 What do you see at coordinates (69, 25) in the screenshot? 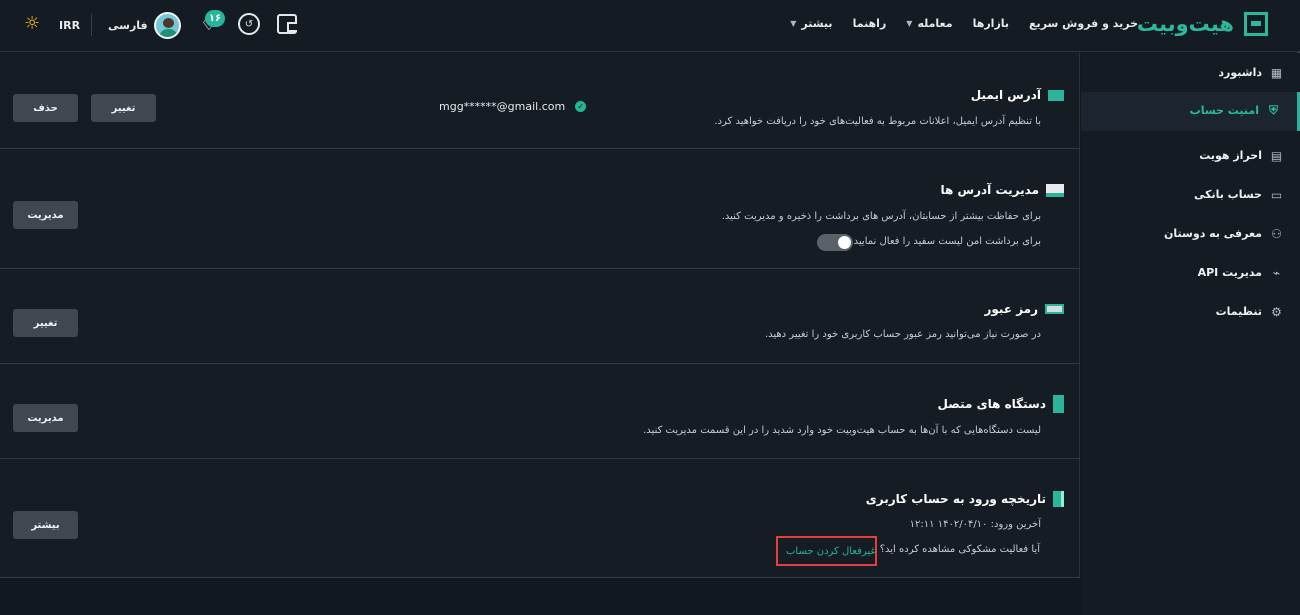
I see `currency-selector: IRR` at bounding box center [69, 25].